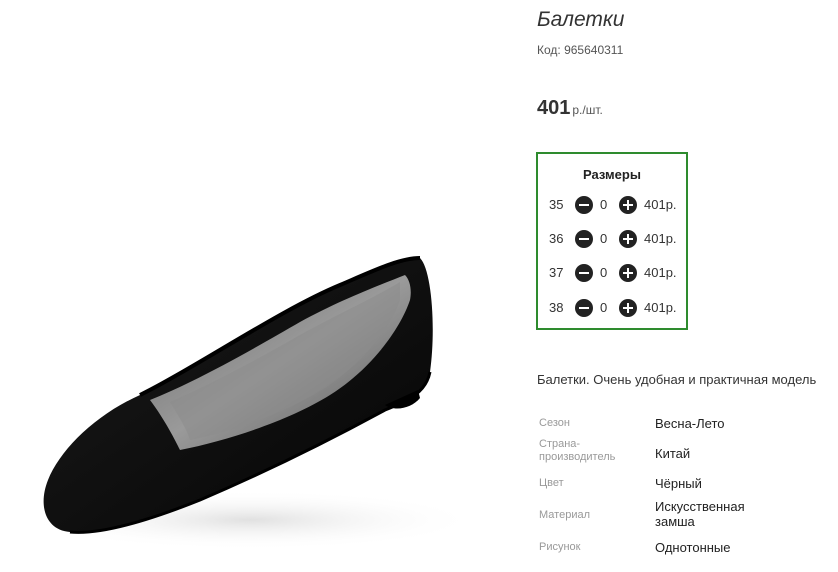  What do you see at coordinates (612, 273) in the screenshot?
I see `size-row: 37 0 401р.` at bounding box center [612, 273].